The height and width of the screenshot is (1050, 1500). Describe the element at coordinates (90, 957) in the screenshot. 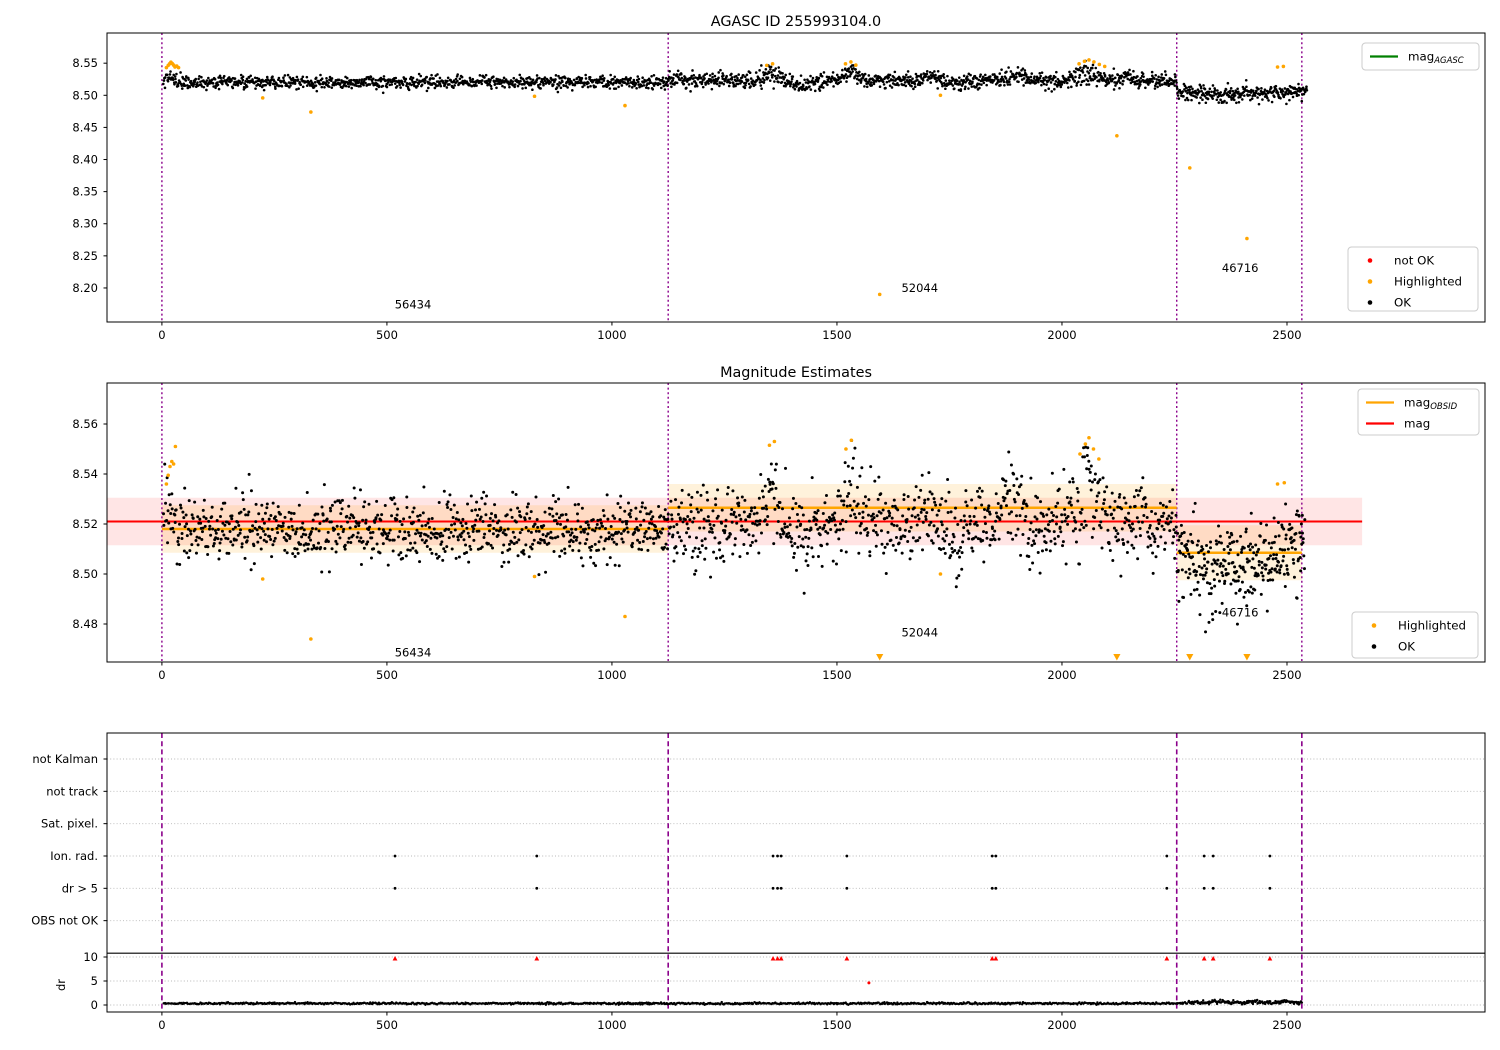

I see `dr-tick-label: 10` at that location.